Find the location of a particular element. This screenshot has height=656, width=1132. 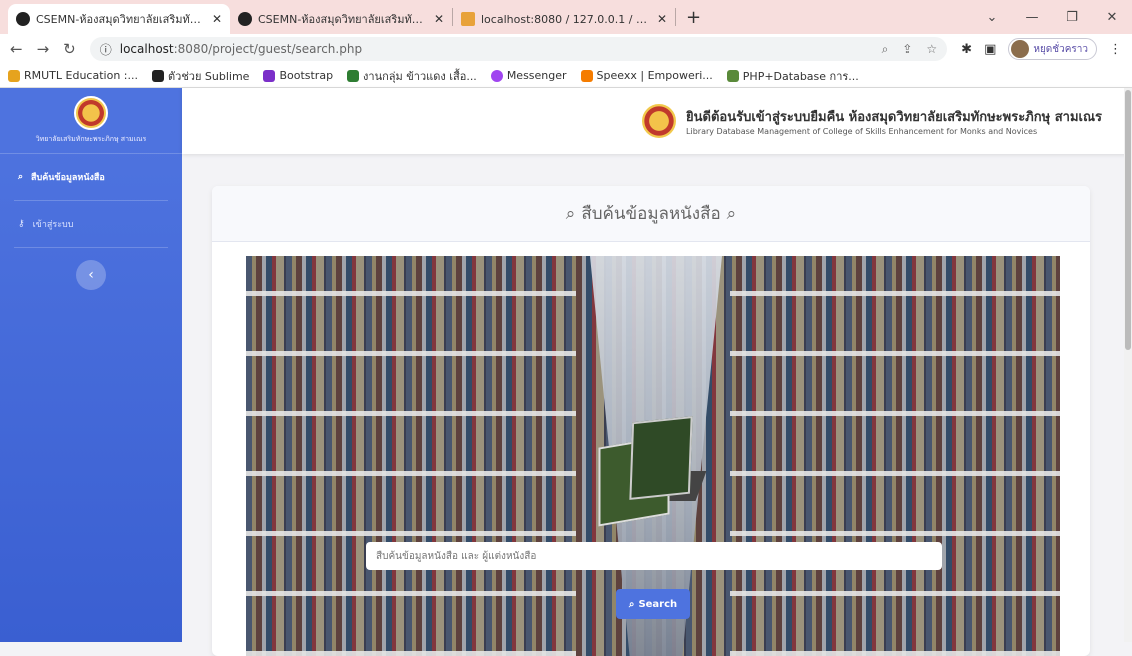

profile-button: หยุดชั่วคราว is located at coordinates (1052, 49).